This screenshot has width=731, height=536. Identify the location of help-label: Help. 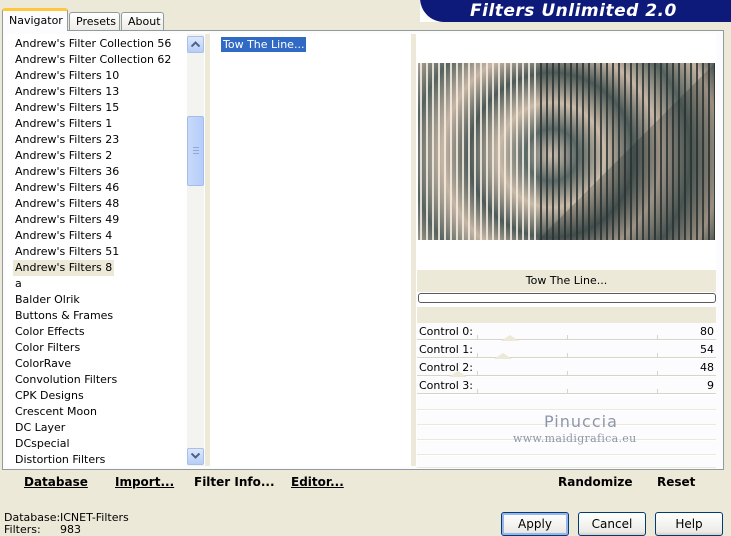
(689, 524).